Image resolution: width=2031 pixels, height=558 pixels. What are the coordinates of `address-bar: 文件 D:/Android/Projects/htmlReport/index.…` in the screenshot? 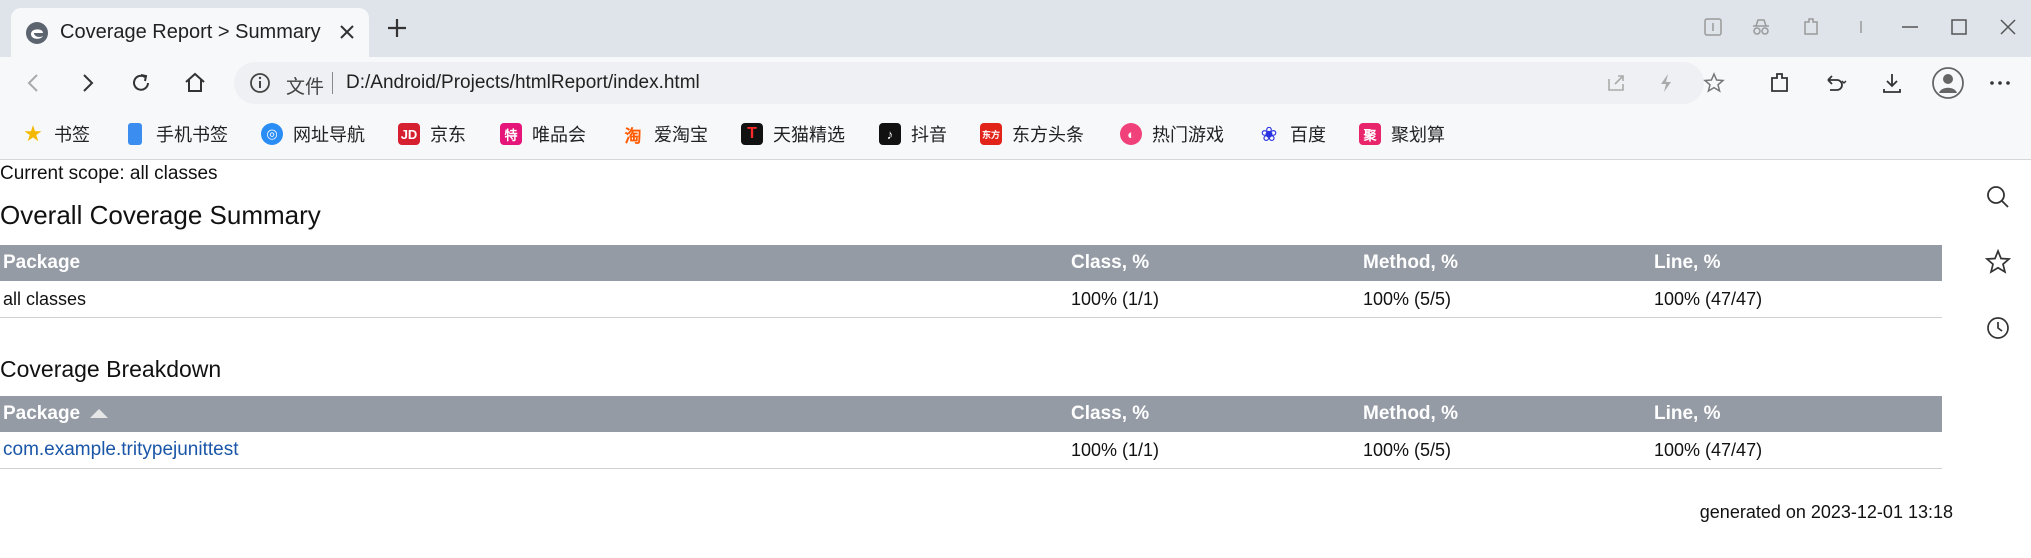 It's located at (979, 83).